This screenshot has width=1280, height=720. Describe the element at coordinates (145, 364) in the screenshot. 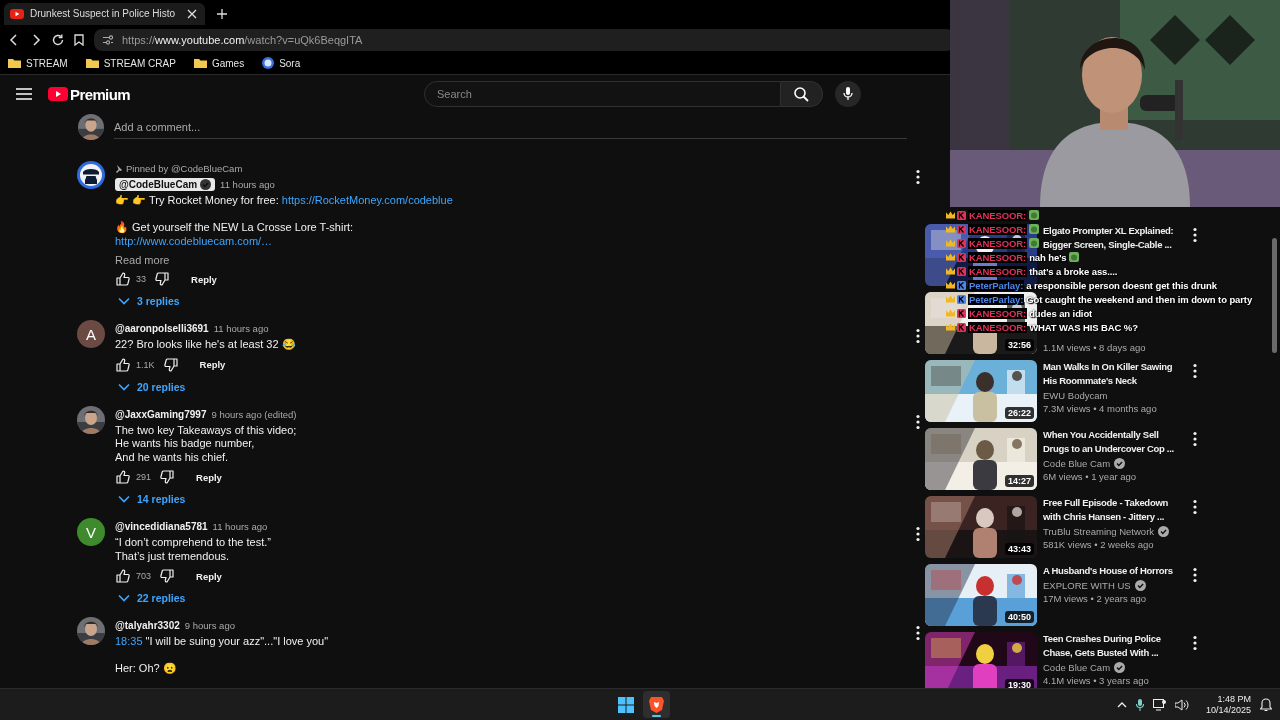

I see `like-count: 1.1K` at that location.